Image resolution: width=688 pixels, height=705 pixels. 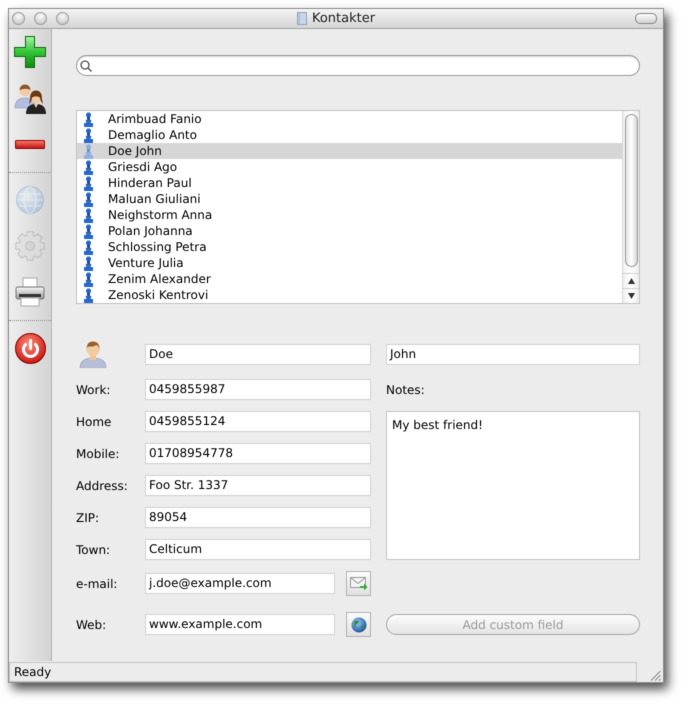 What do you see at coordinates (258, 517) in the screenshot?
I see `text-field: 89054` at bounding box center [258, 517].